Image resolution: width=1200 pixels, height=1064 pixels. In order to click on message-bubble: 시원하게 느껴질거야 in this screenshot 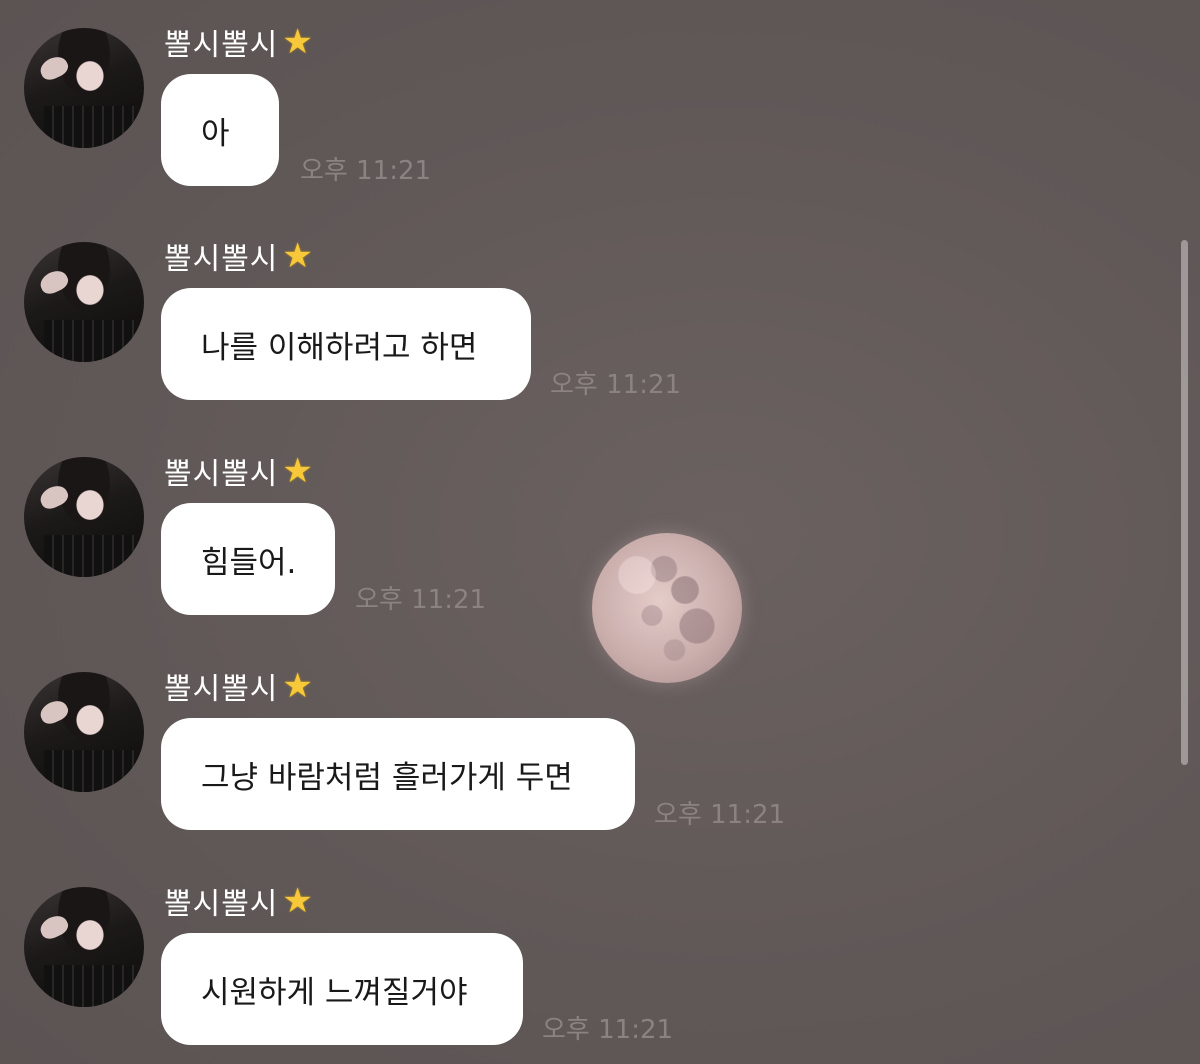, I will do `click(342, 989)`.